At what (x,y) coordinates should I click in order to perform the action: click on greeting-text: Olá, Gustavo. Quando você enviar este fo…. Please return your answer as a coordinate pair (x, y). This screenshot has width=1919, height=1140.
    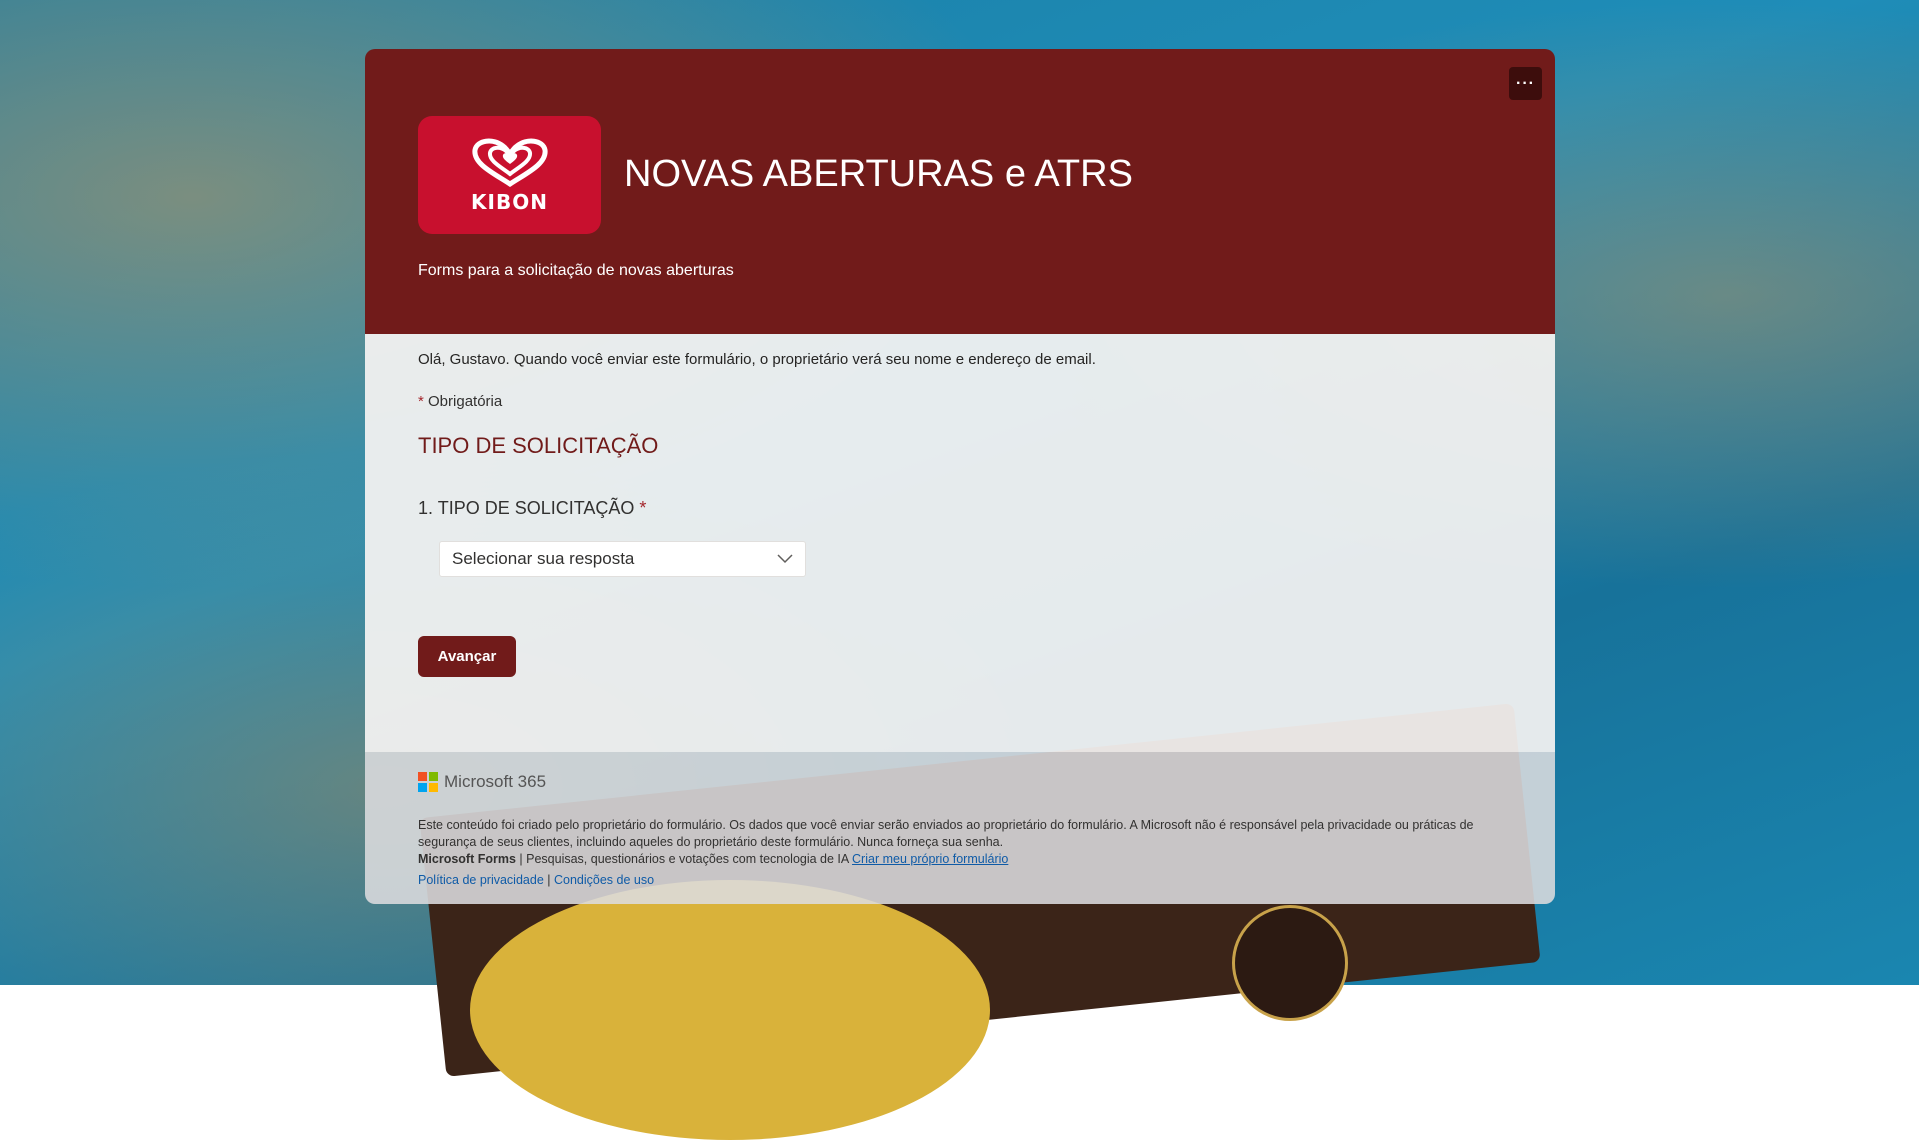
    Looking at the image, I should click on (757, 359).